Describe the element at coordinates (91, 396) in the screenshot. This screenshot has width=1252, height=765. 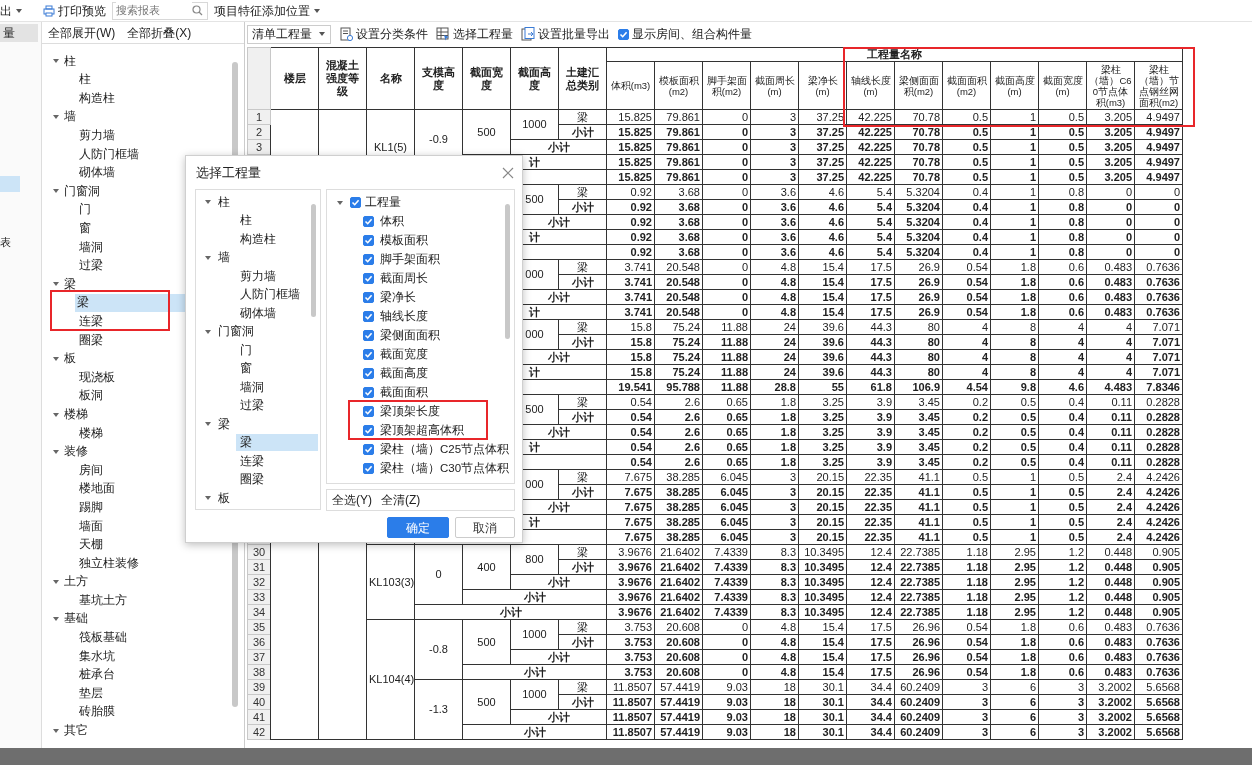
I see `tree-item: 板洞` at that location.